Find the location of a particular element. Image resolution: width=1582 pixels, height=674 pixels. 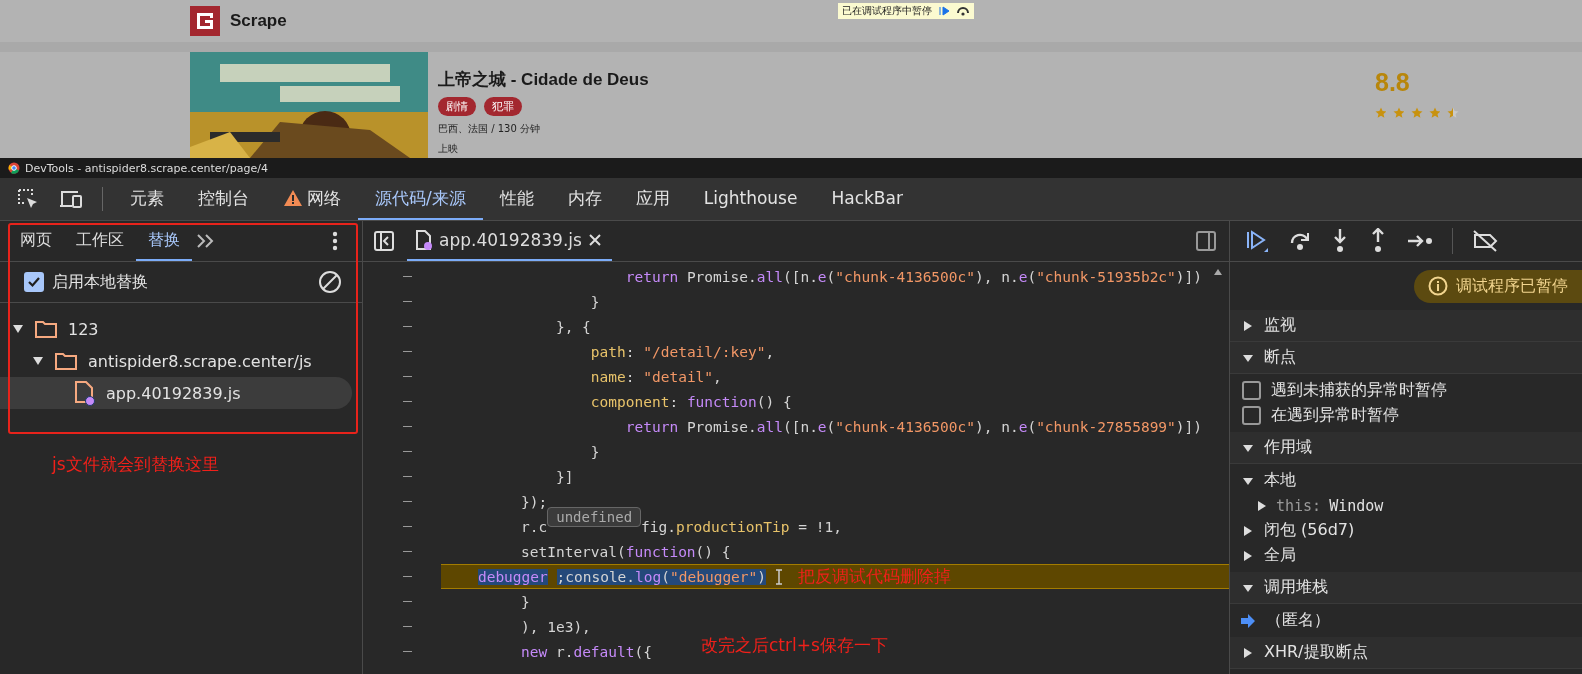

section-header: 调用堆栈 is located at coordinates (1406, 588).